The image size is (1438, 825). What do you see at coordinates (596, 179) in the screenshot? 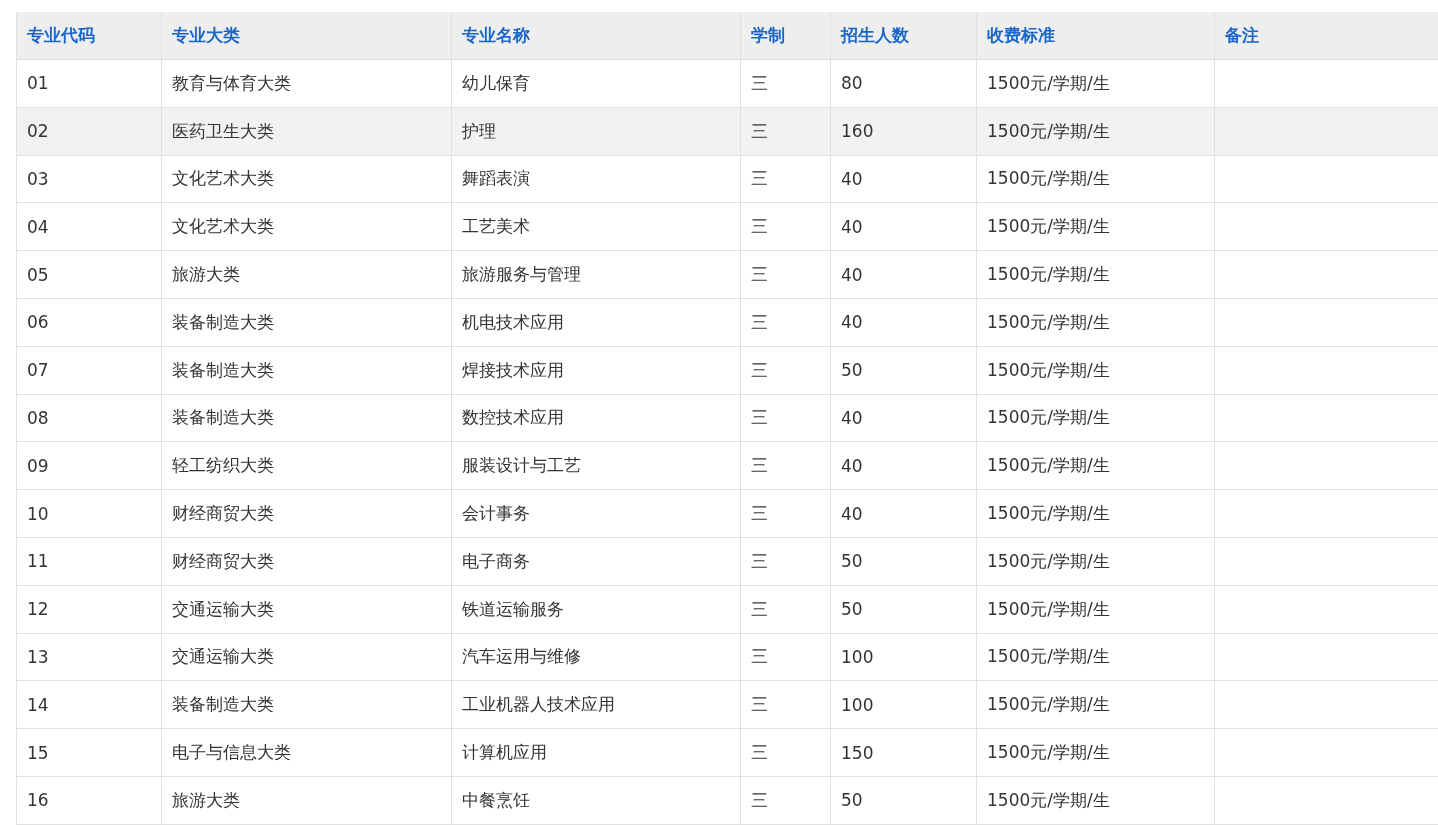
I see `table-cell: 舞蹈表演` at bounding box center [596, 179].